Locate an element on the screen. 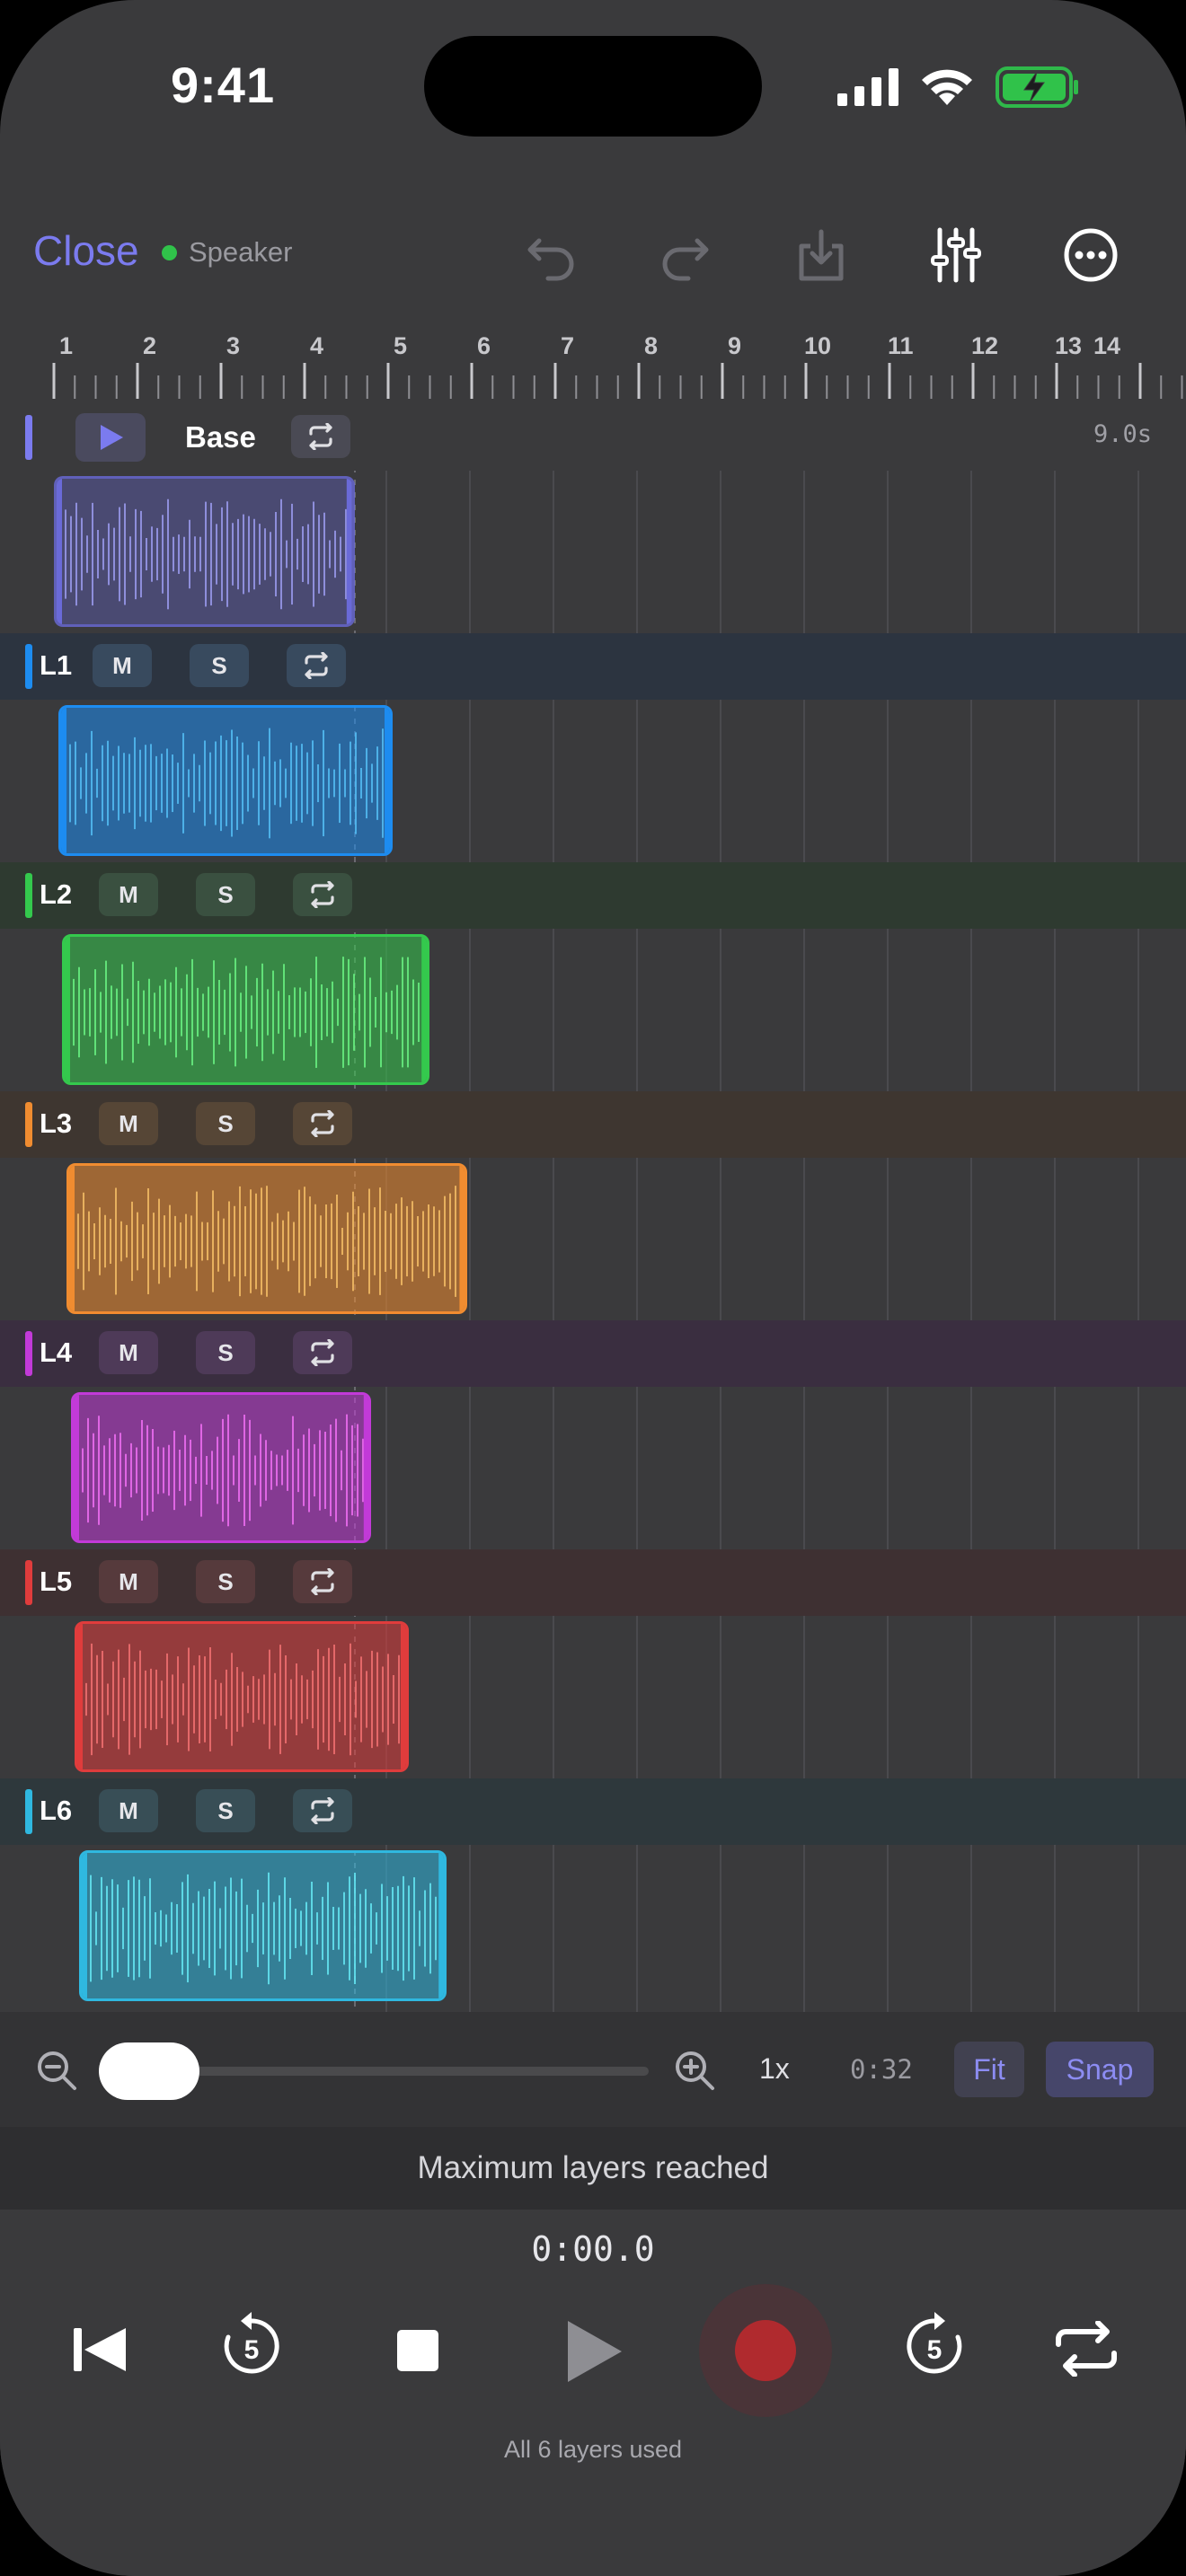  notice-banner: Maximum layers reached is located at coordinates (593, 2168).